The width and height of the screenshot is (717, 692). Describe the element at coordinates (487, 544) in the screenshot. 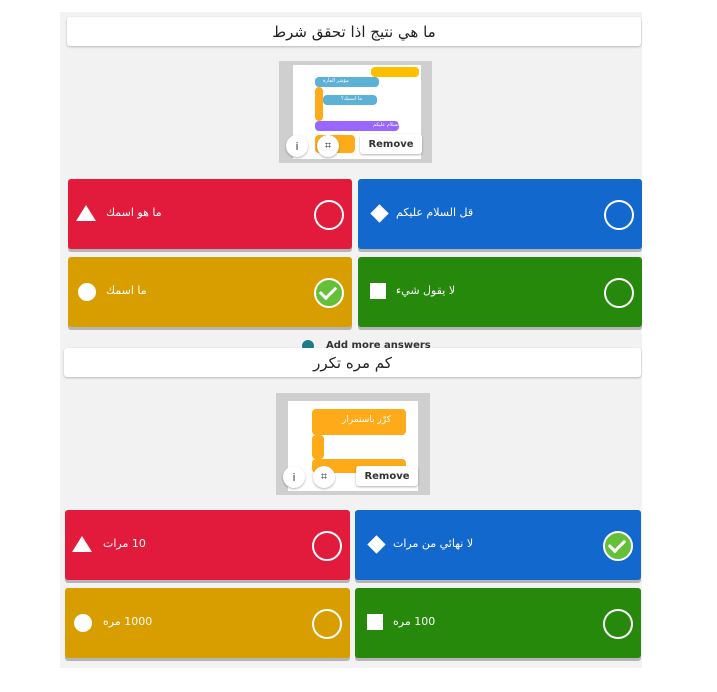

I see `answer-text: لا نهائي من مرات` at that location.